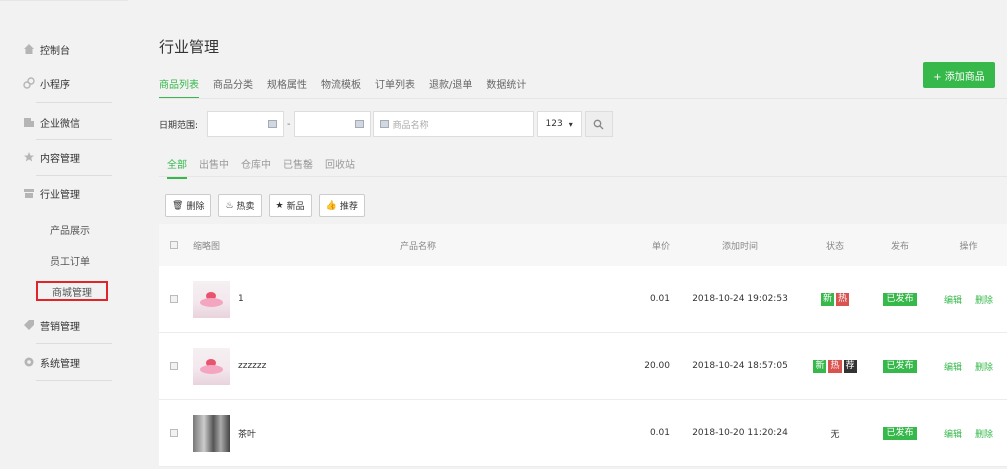 Image resolution: width=1007 pixels, height=469 pixels. I want to click on sidebar-item-label: 小程序, so click(55, 85).